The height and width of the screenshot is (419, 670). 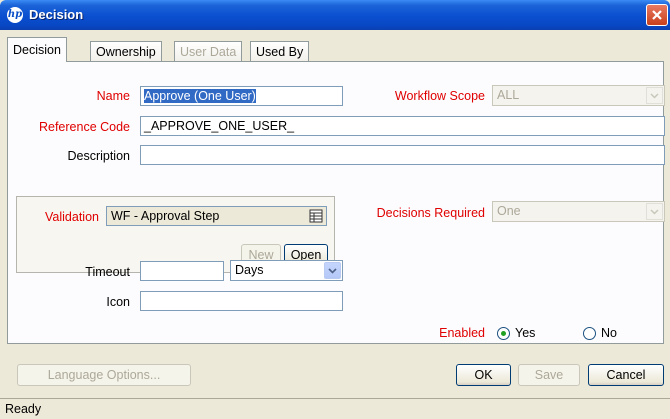 What do you see at coordinates (578, 211) in the screenshot?
I see `decisions-required-select: One` at bounding box center [578, 211].